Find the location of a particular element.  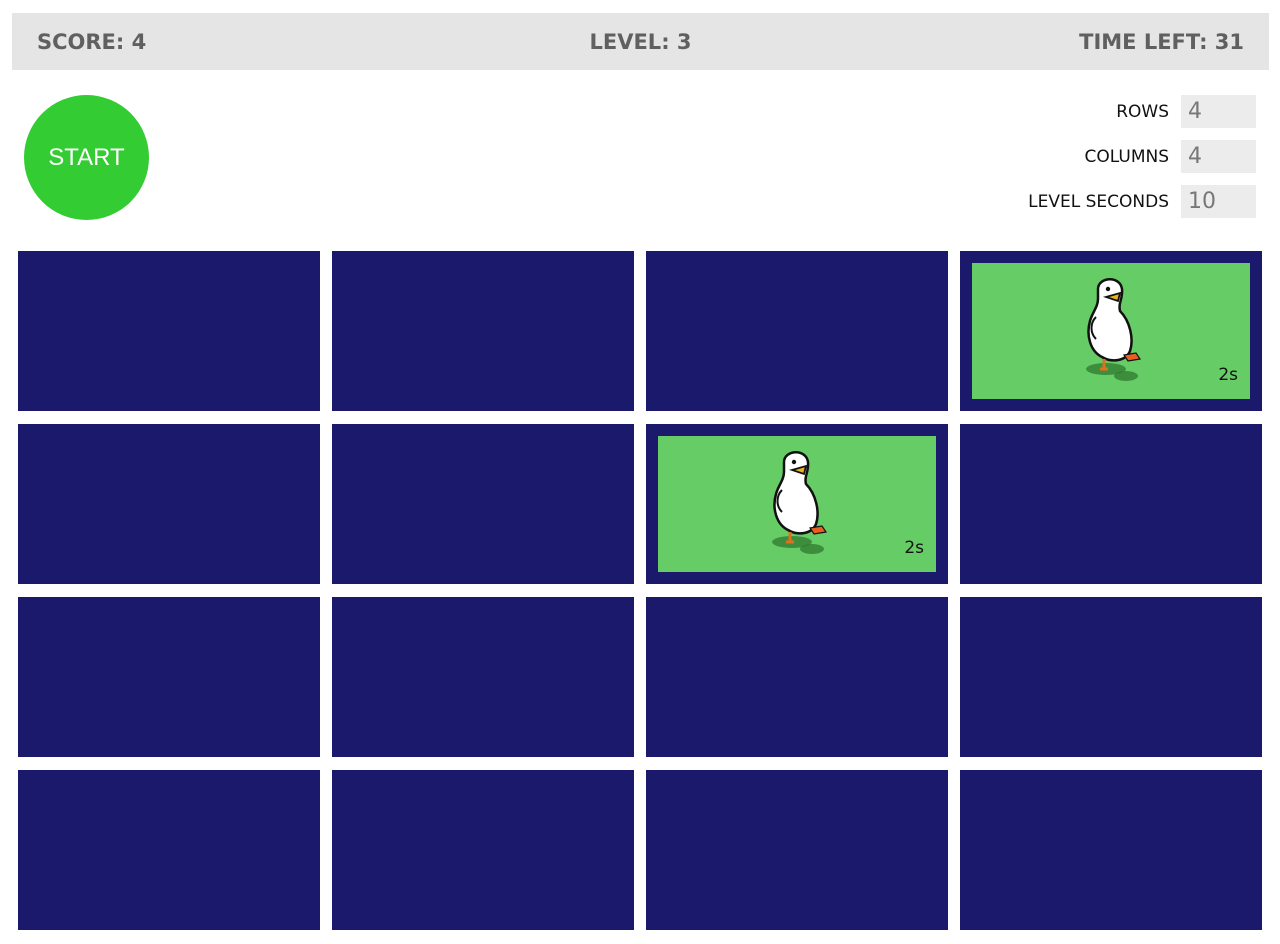

time-left-display: TIME LEFT: 31 is located at coordinates (1161, 41).